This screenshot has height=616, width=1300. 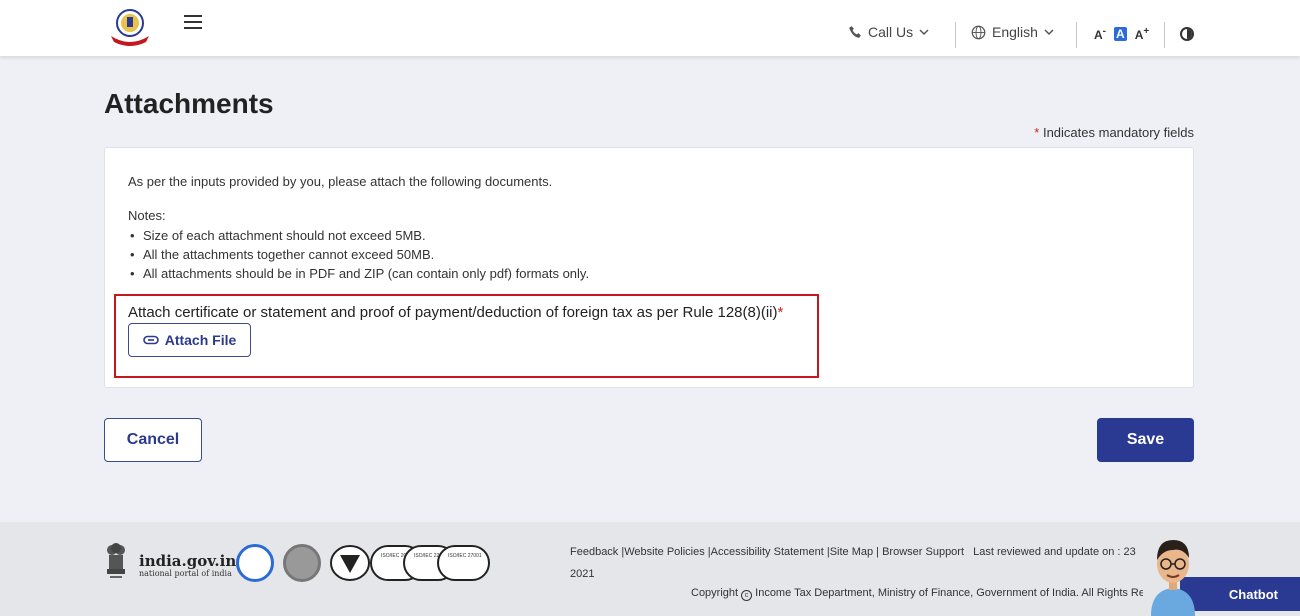 I want to click on font-size-controls: A- A A+, so click(x=1121, y=34).